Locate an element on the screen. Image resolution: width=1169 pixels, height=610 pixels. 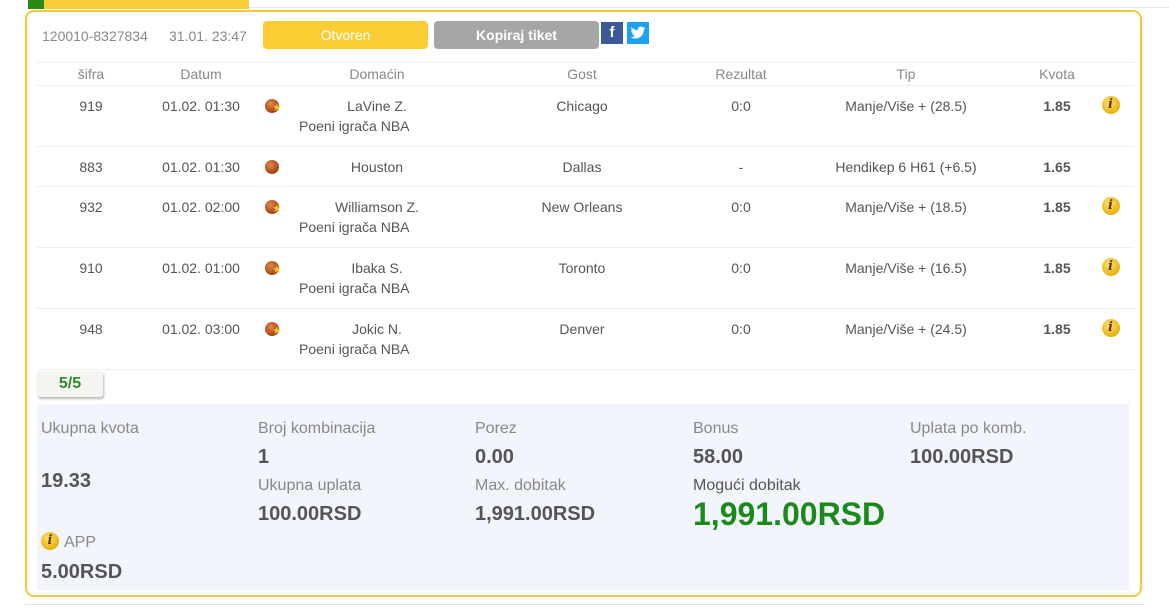
bet-home: Williamson Z. is located at coordinates (376, 207).